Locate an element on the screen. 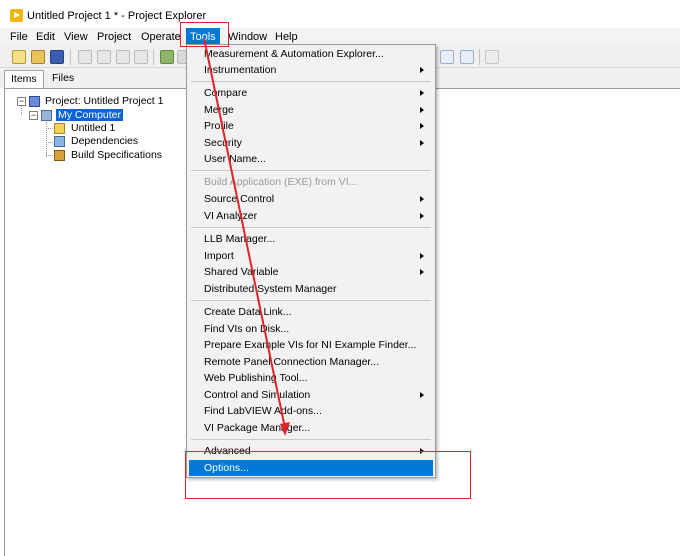 This screenshot has height=556, width=680. annotation-arrow-line is located at coordinates (244, 233).